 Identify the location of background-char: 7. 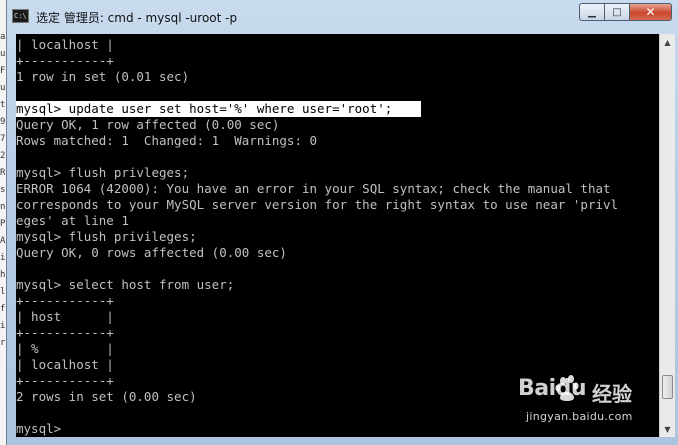
(3, 139).